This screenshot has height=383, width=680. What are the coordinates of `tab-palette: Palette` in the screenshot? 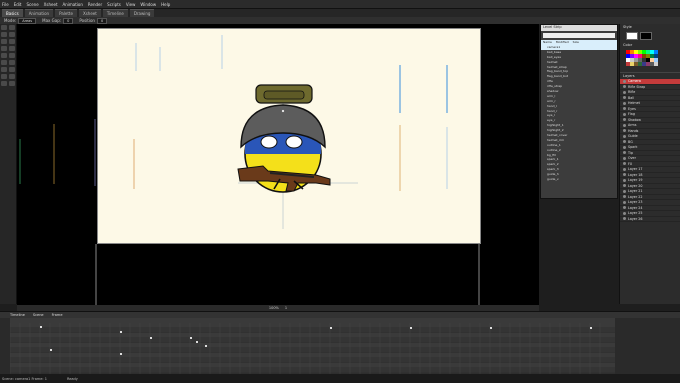 It's located at (66, 13).